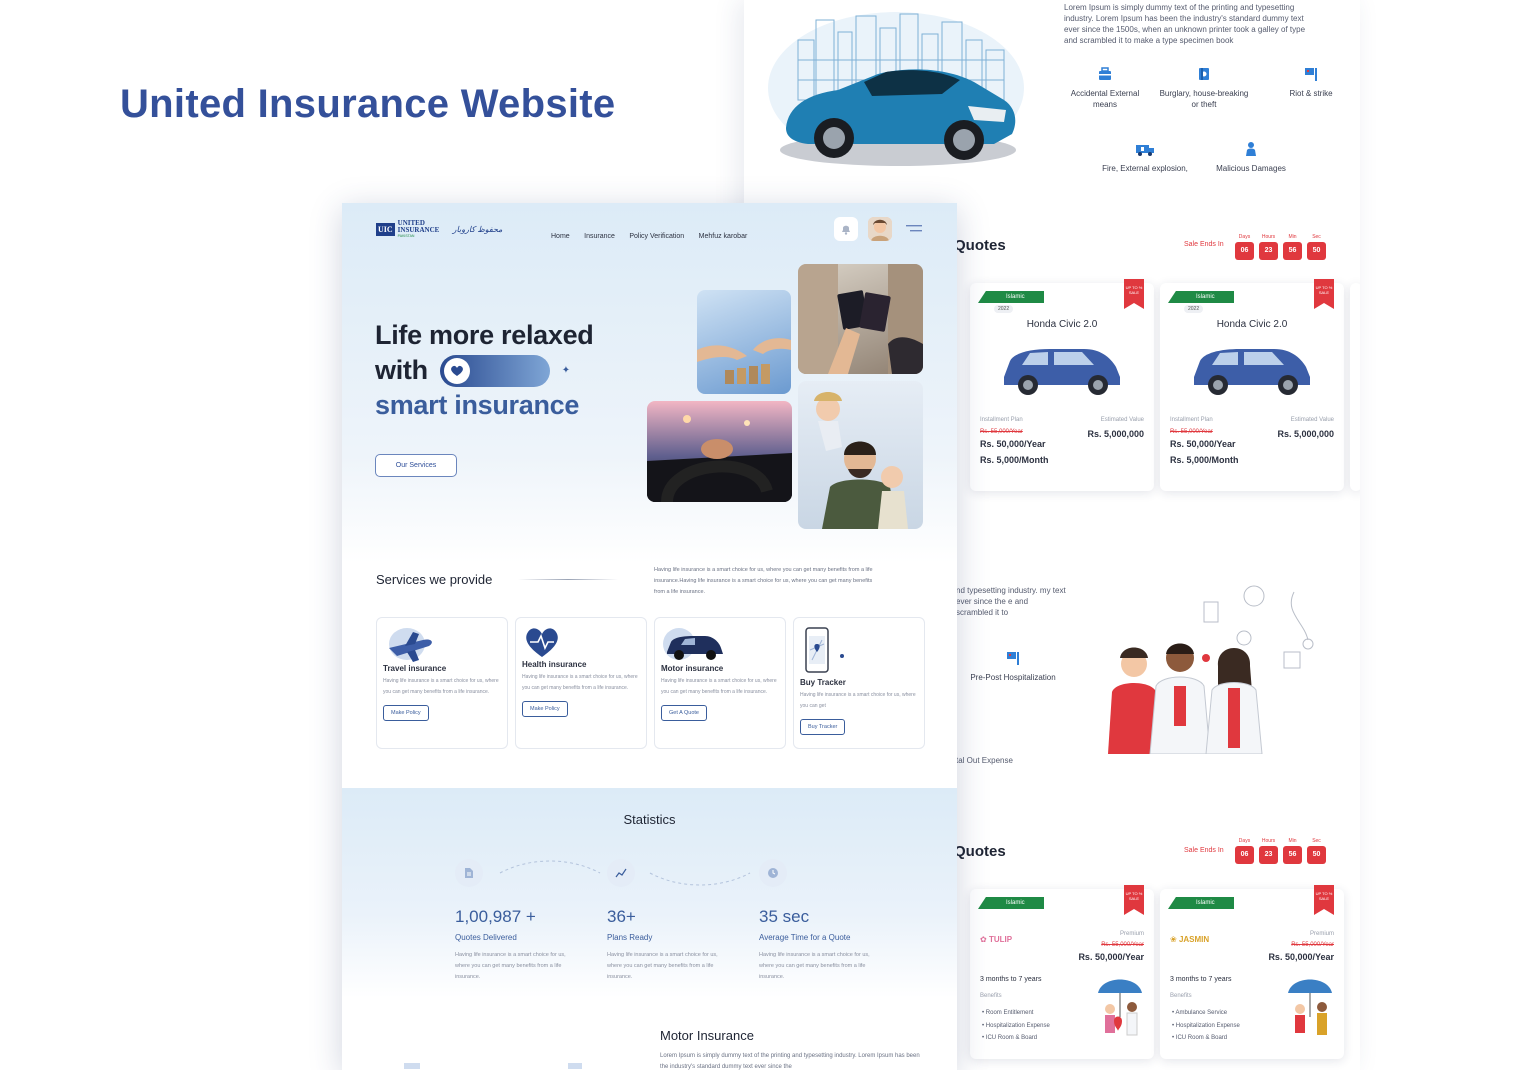 The height and width of the screenshot is (1070, 1514). What do you see at coordinates (1252, 372) in the screenshot?
I see `suv-car-icon` at bounding box center [1252, 372].